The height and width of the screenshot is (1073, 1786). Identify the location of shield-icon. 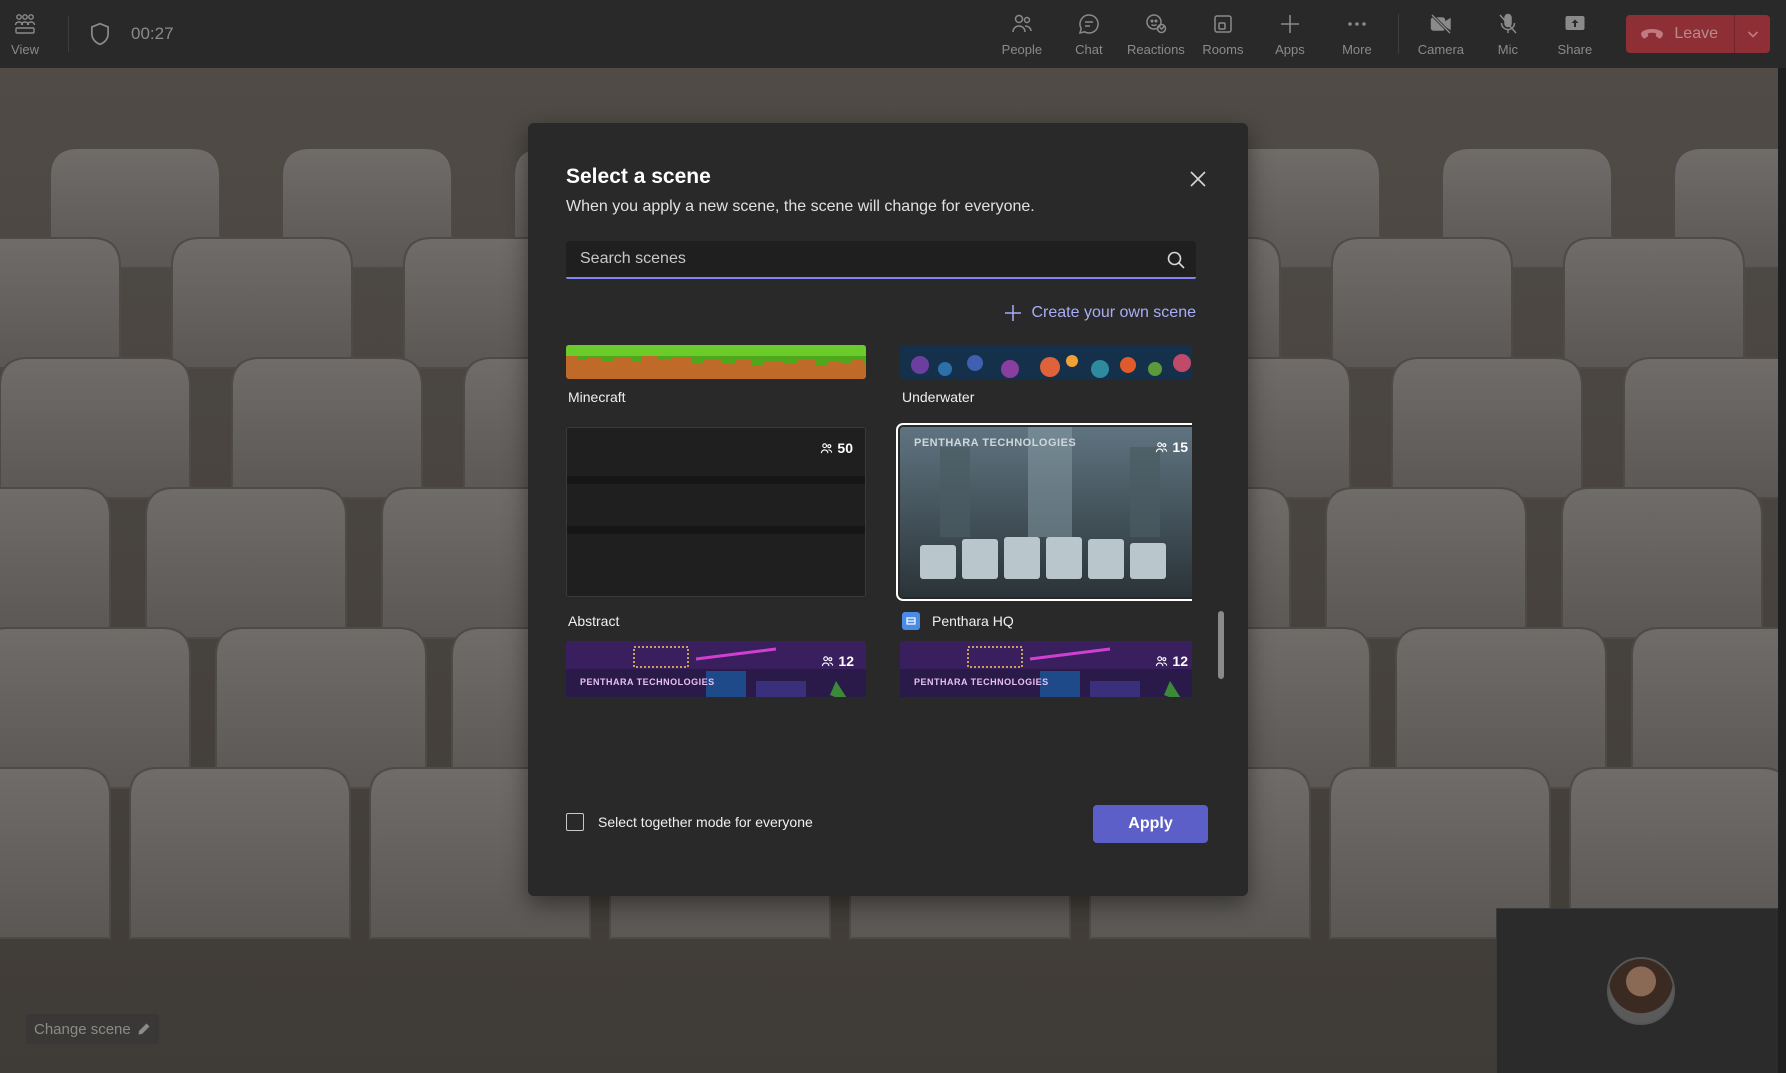
(100, 34).